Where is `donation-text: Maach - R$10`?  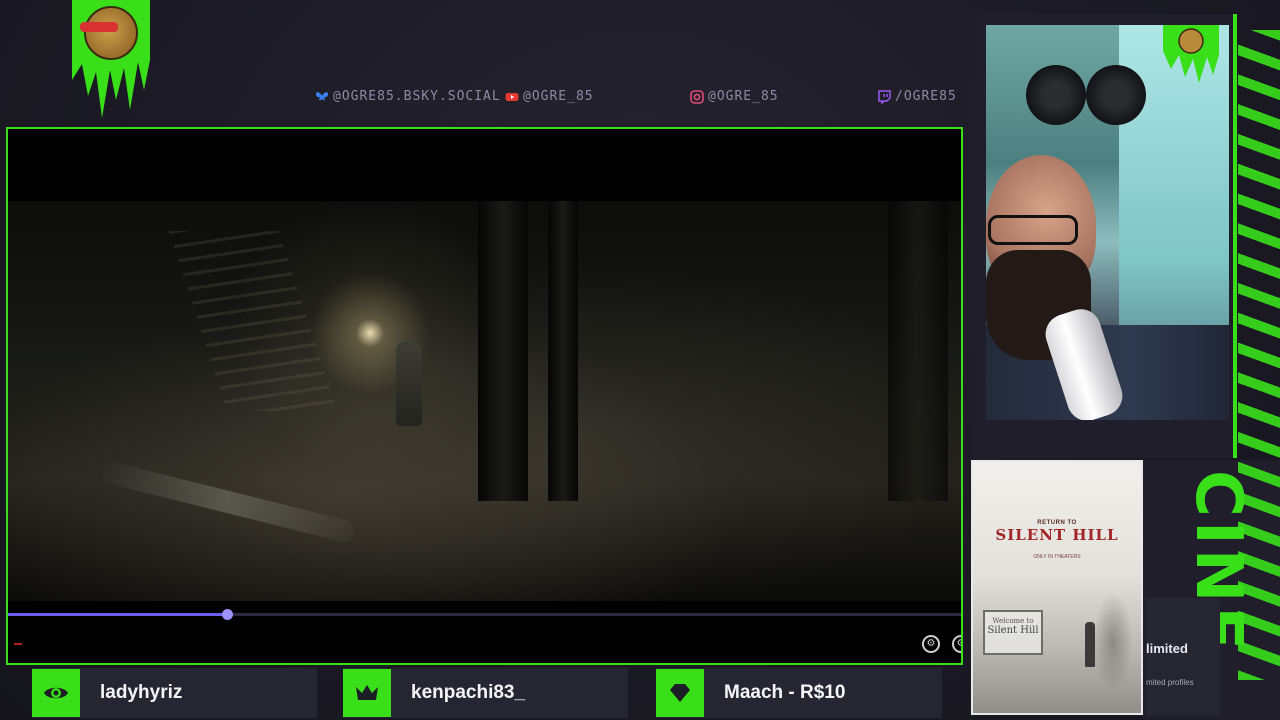 donation-text: Maach - R$10 is located at coordinates (785, 692).